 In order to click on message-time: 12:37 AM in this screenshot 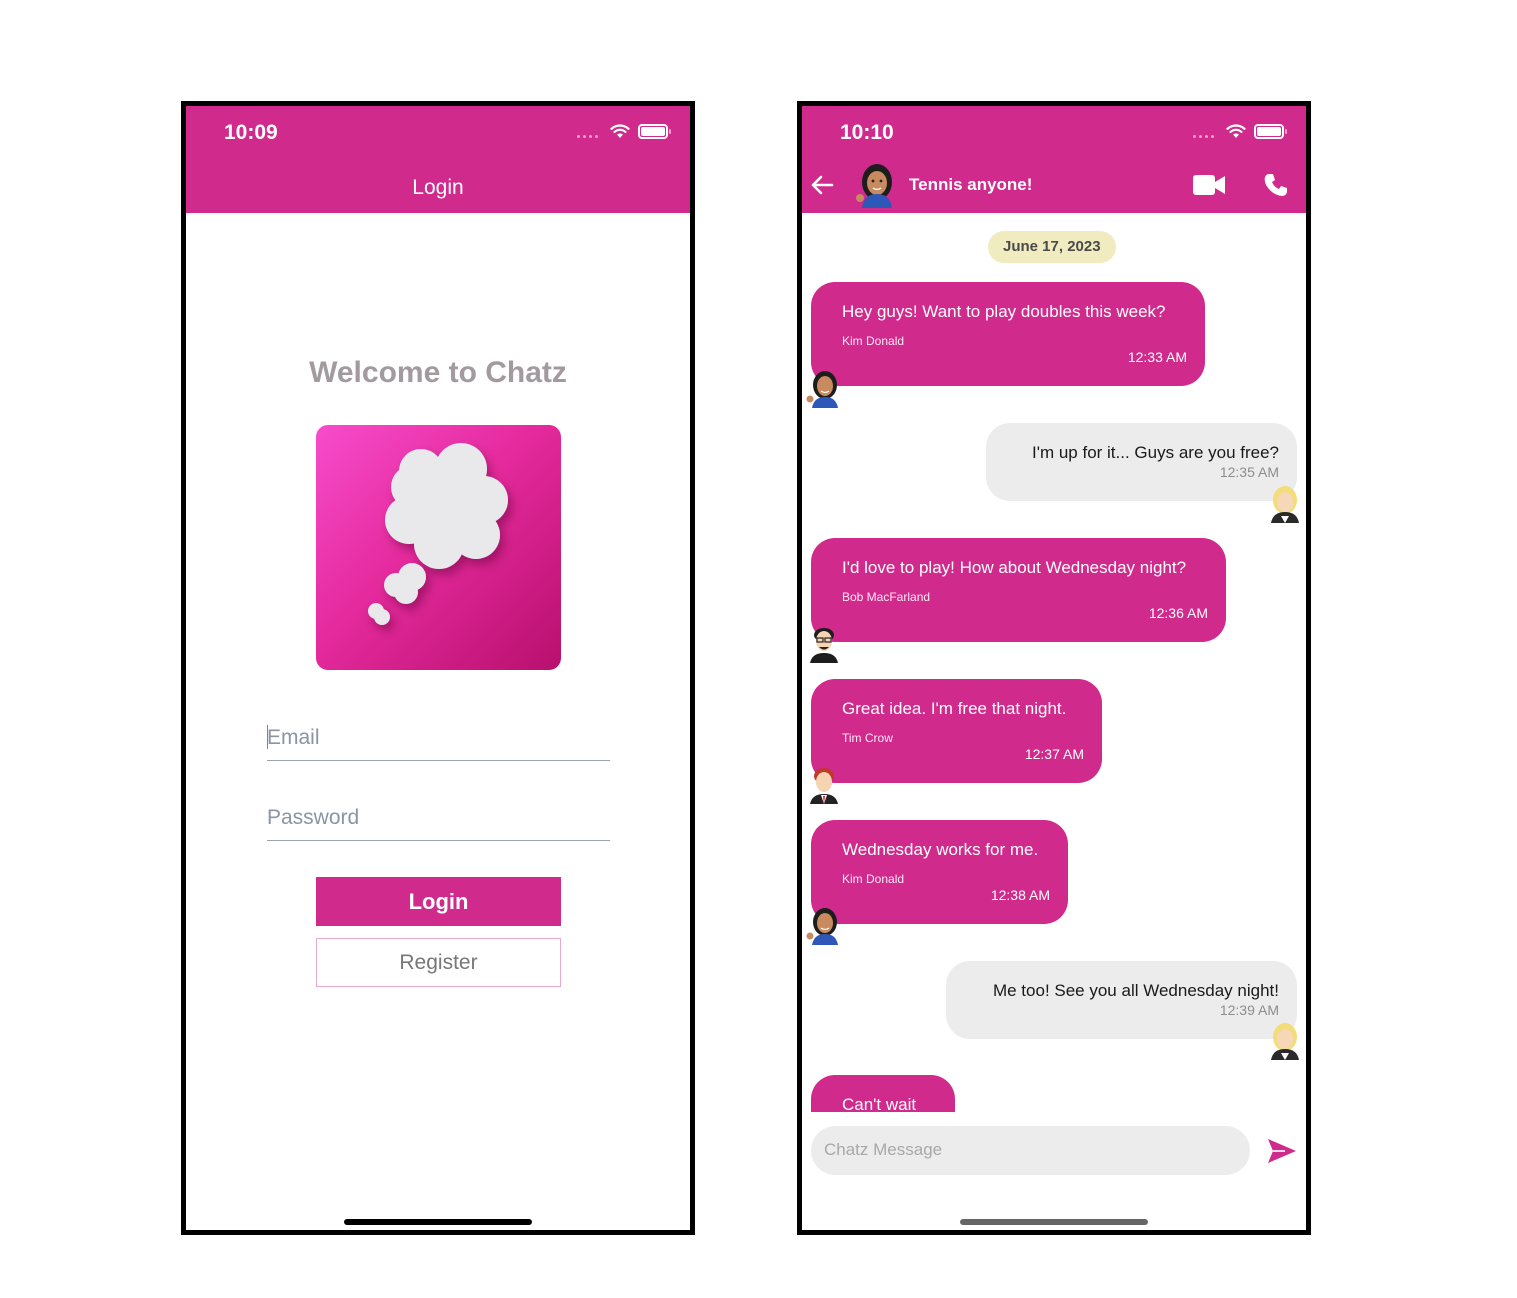, I will do `click(1054, 754)`.